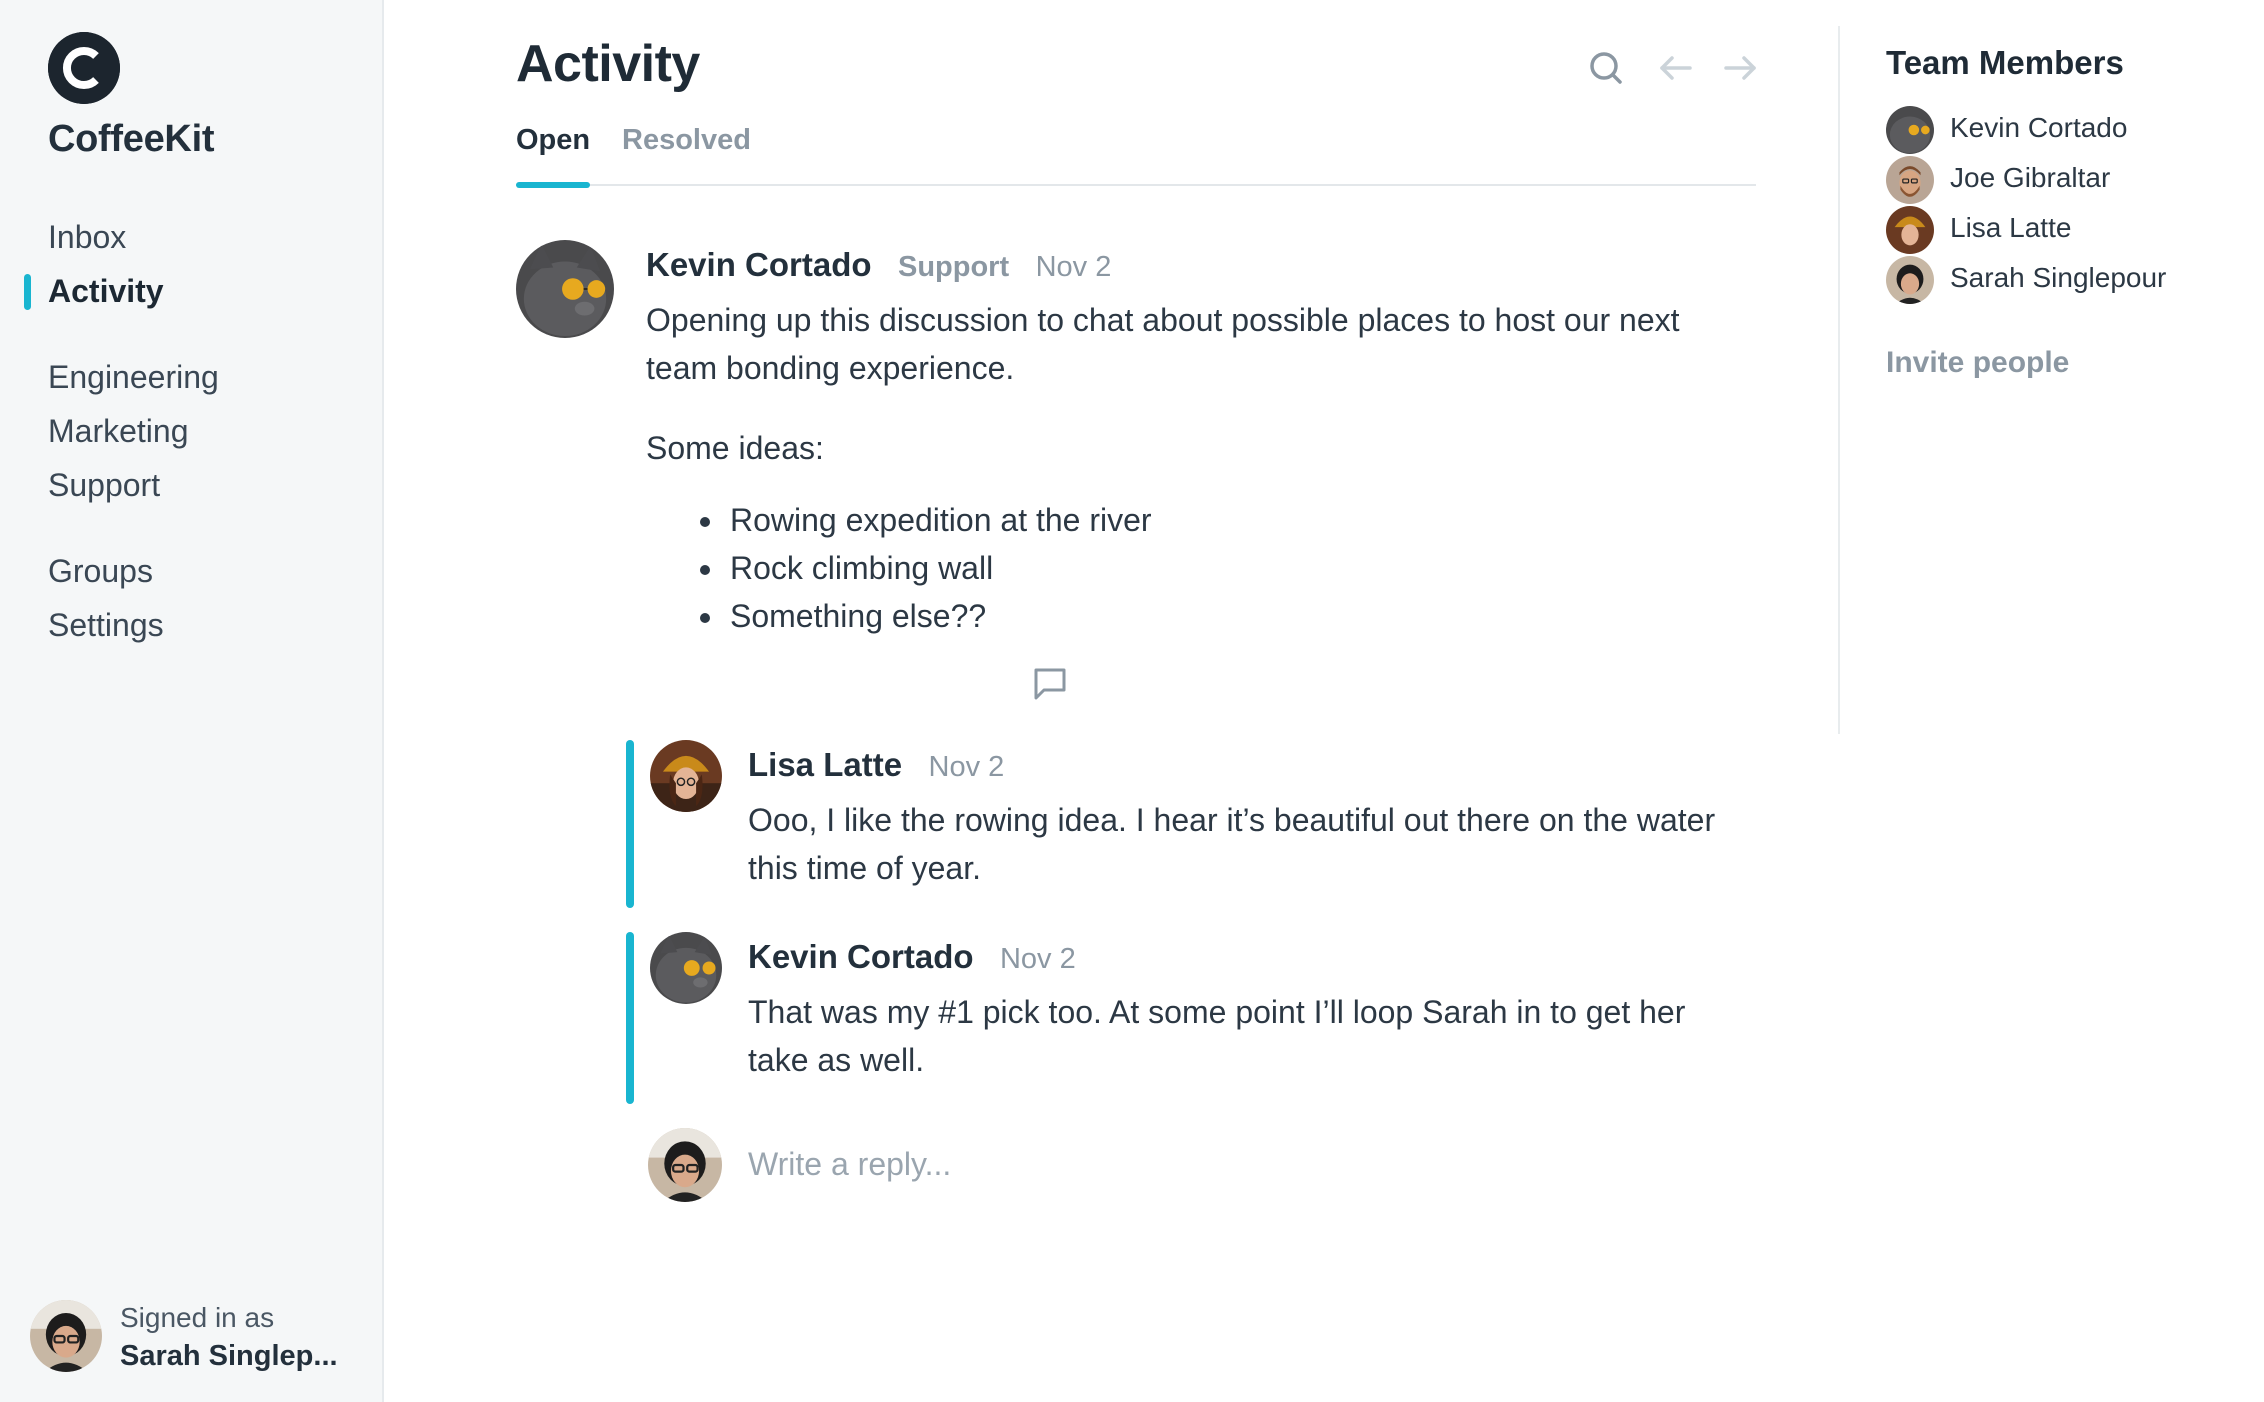  What do you see at coordinates (686, 153) in the screenshot?
I see `tab-resolved: Resolved` at bounding box center [686, 153].